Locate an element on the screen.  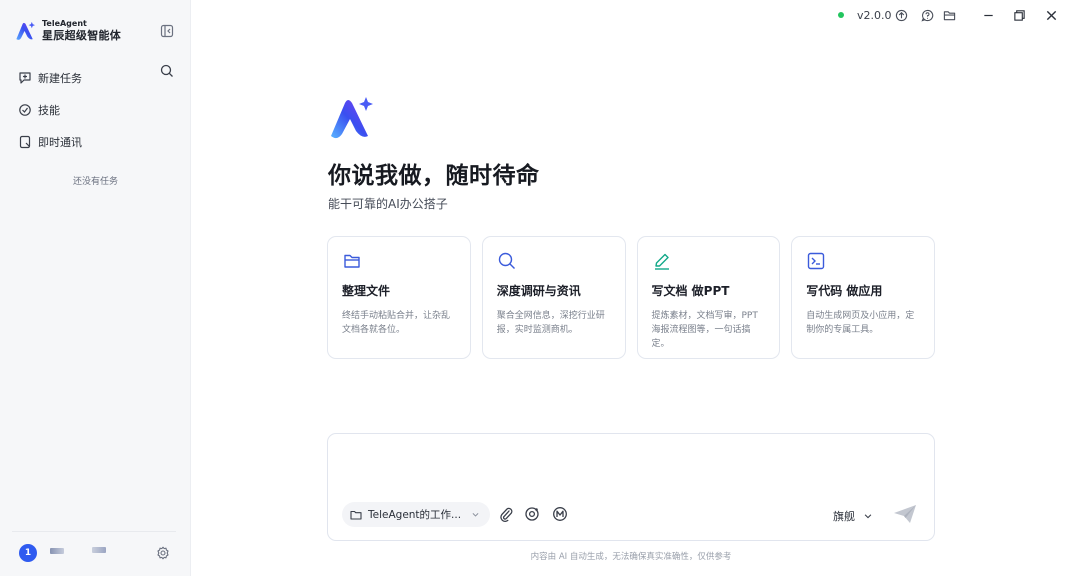
sidebar-item-label: 新建任务 is located at coordinates (60, 78).